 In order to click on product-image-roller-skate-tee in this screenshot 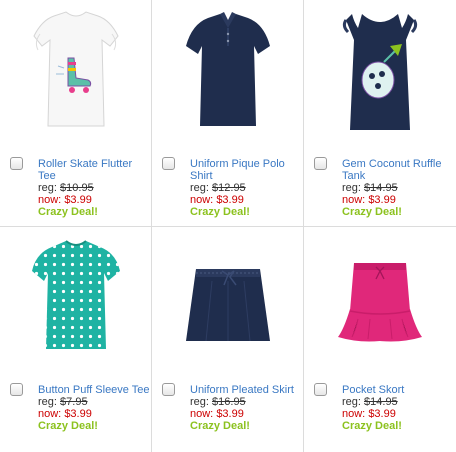, I will do `click(76, 74)`.